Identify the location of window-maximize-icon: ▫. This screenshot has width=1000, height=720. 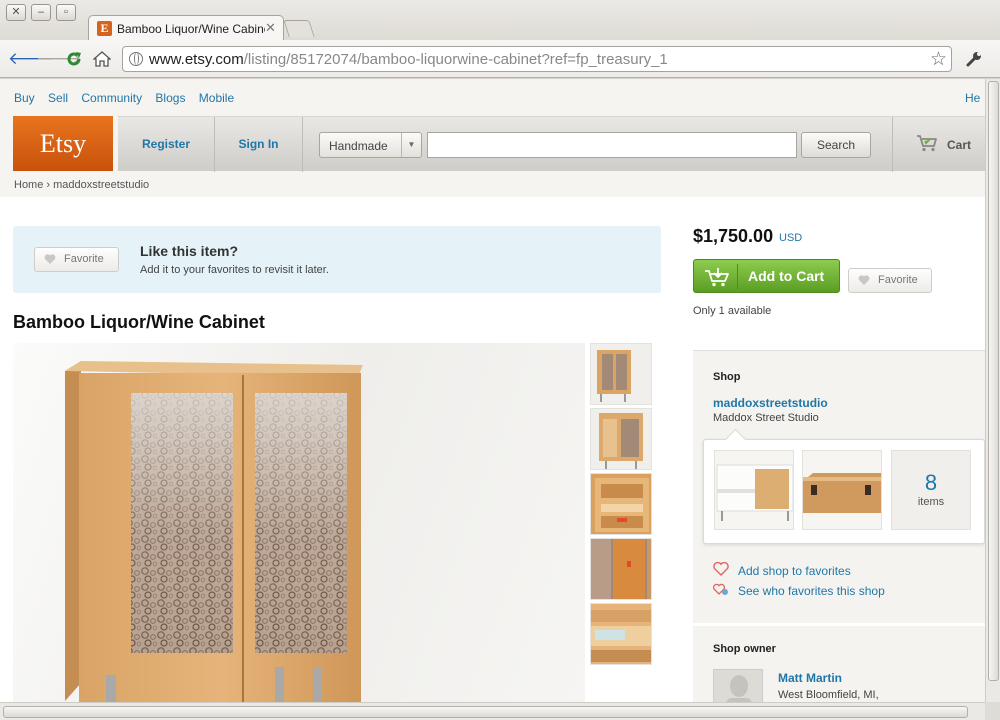
(66, 12).